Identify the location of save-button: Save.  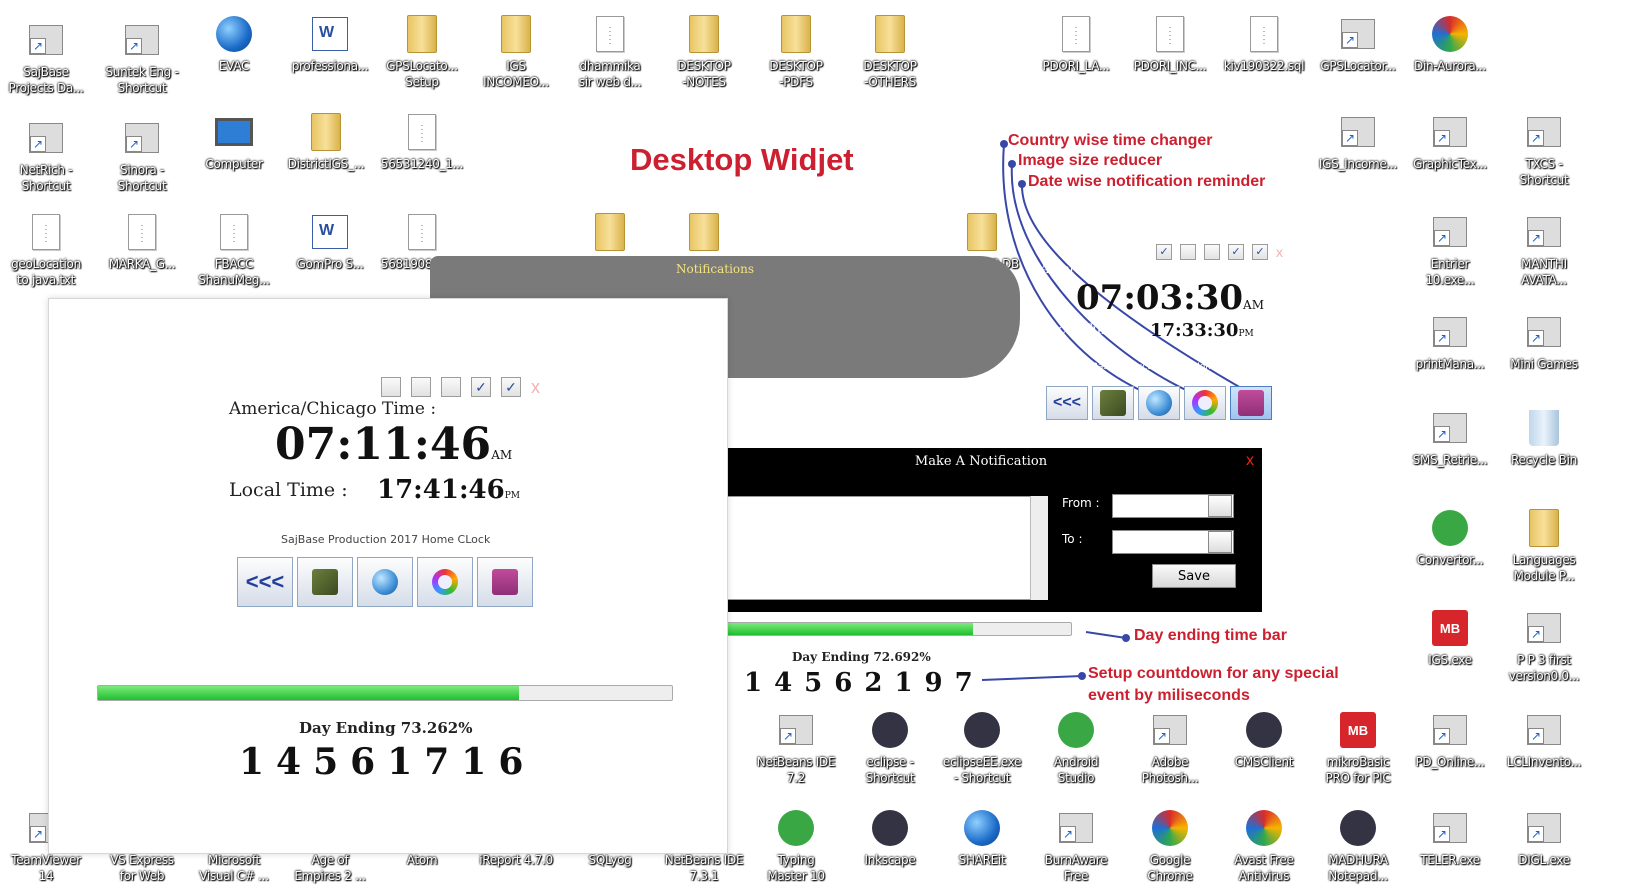
(1194, 576).